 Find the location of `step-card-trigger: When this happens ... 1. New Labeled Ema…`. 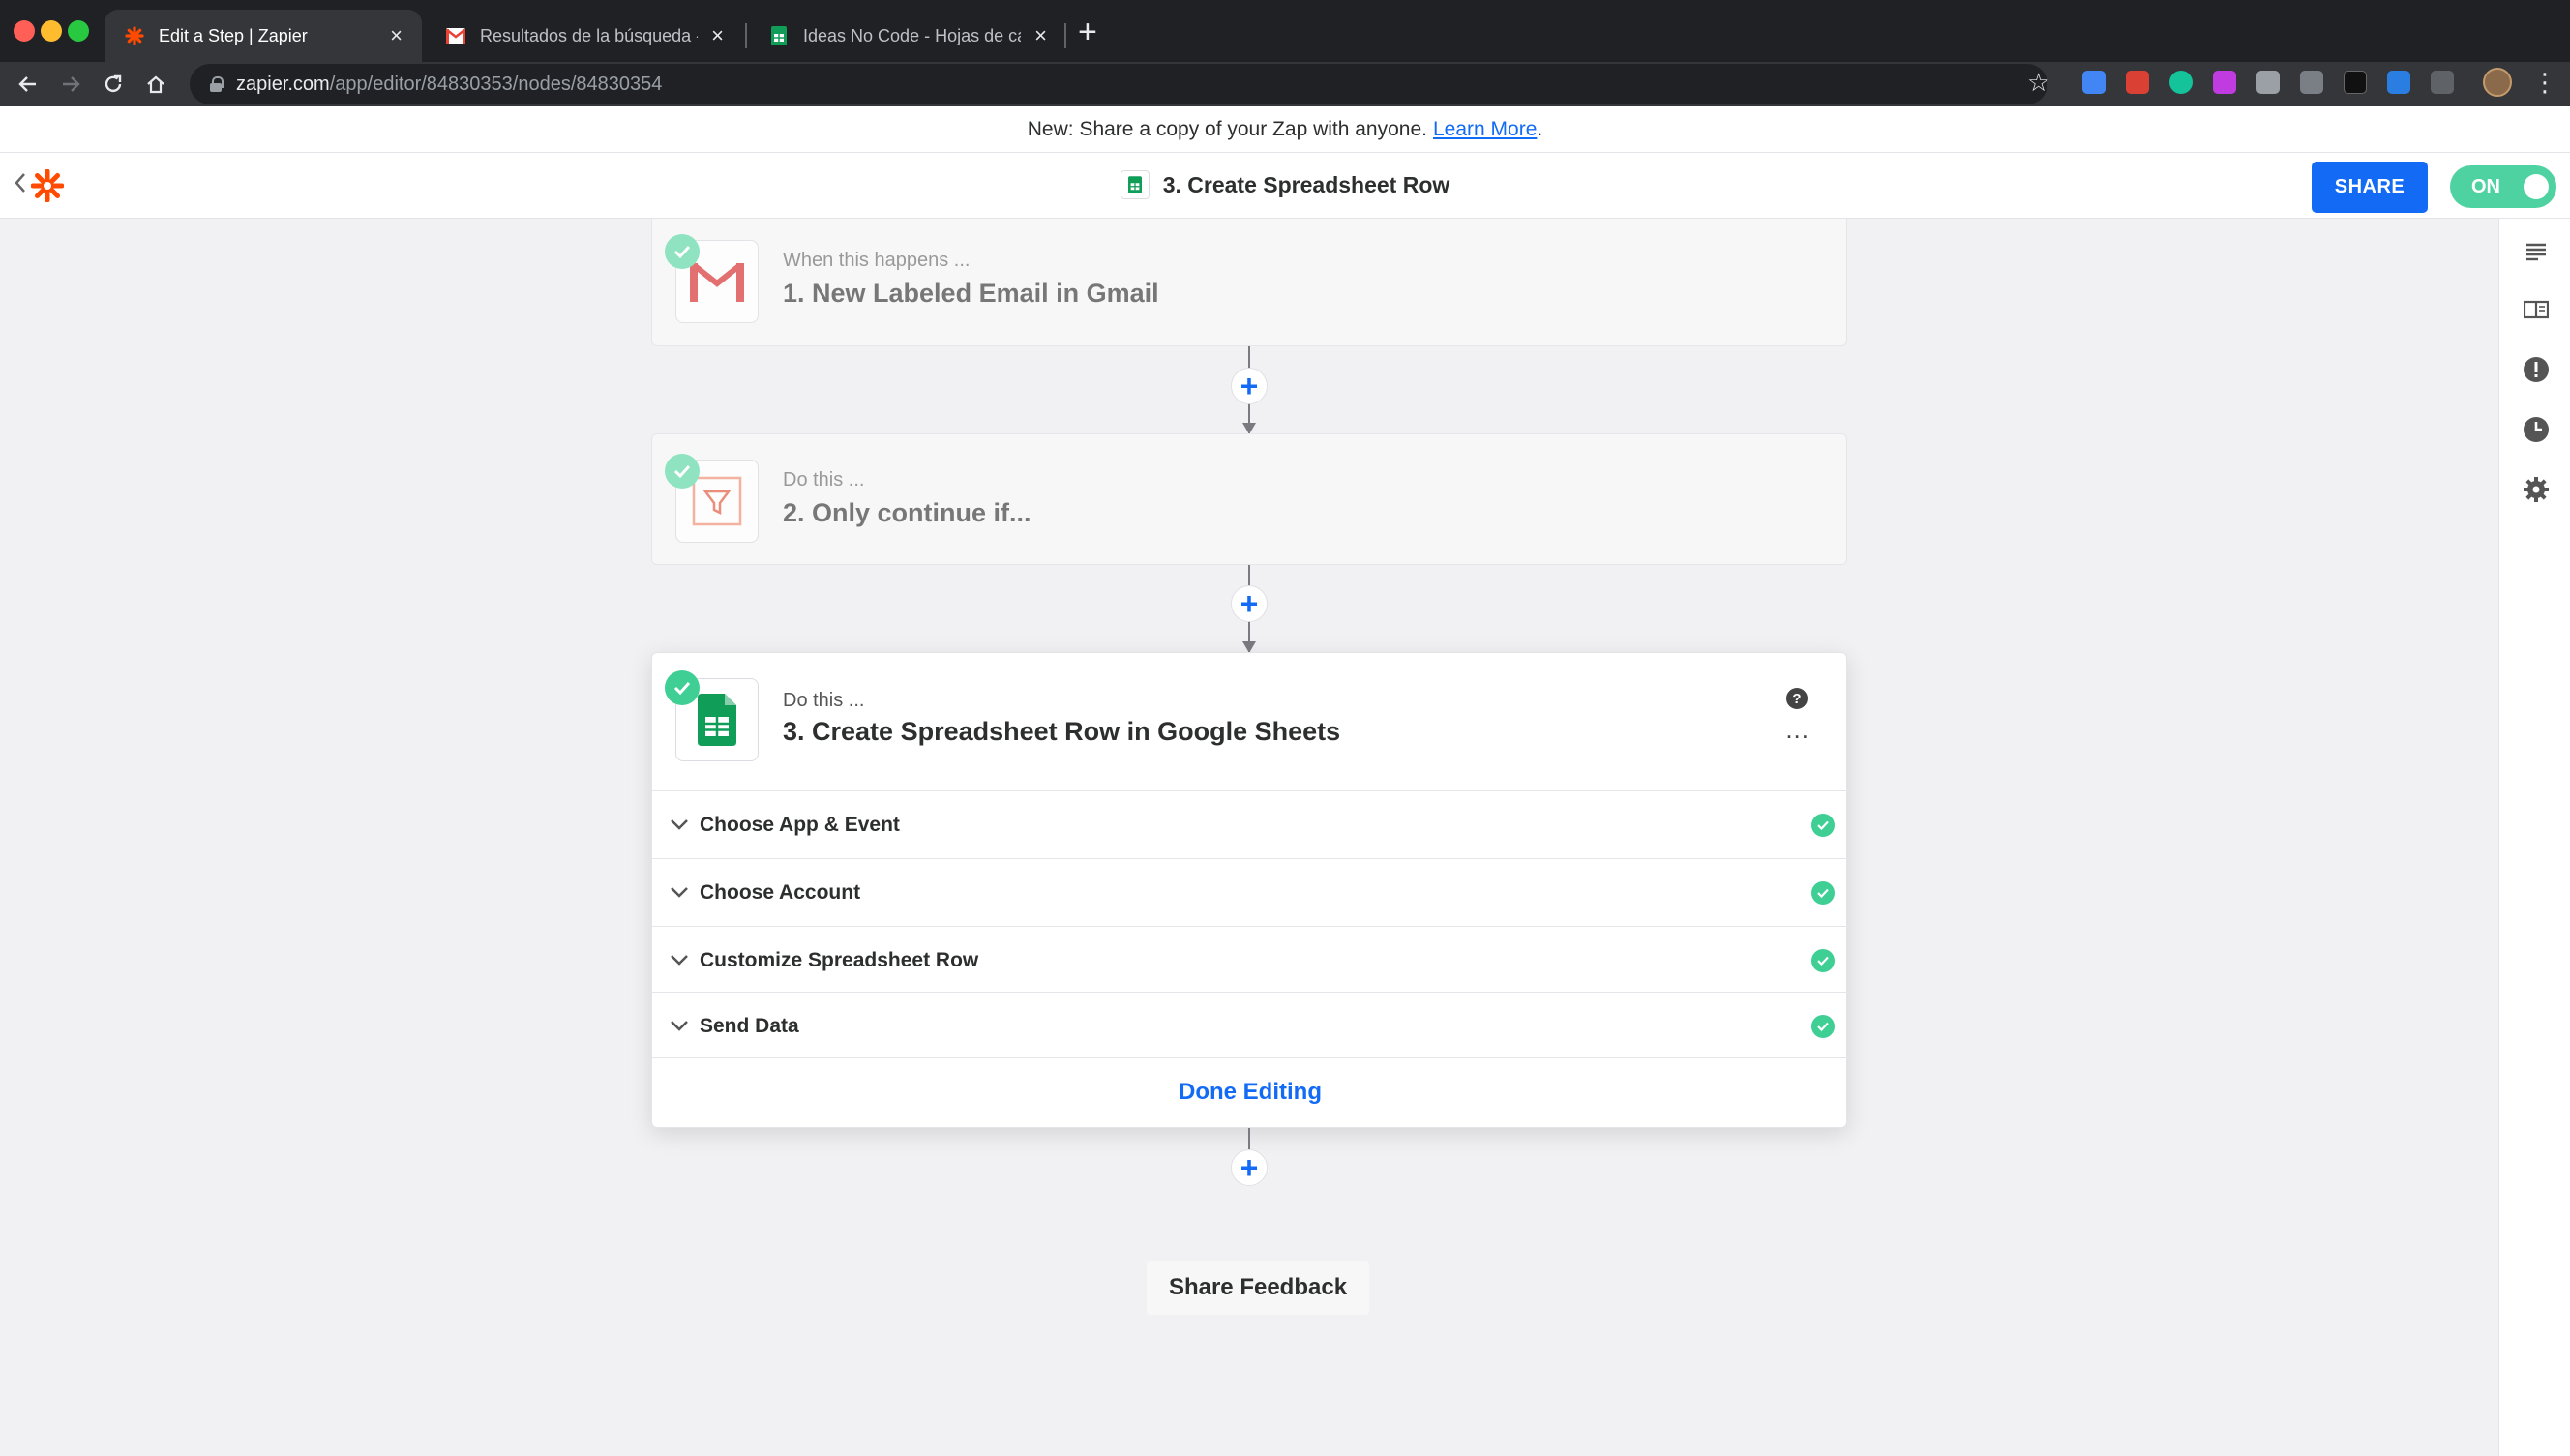

step-card-trigger: When this happens ... 1. New Labeled Ema… is located at coordinates (1249, 282).